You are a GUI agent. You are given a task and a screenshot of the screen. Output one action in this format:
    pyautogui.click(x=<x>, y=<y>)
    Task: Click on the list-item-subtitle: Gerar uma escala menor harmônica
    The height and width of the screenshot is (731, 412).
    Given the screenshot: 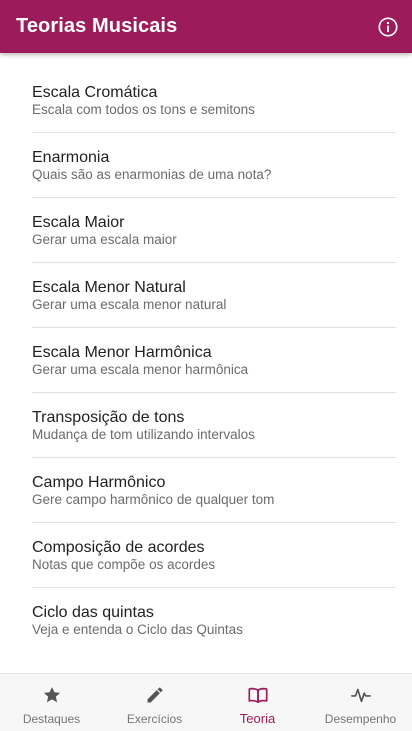 What is the action you would take?
    pyautogui.click(x=140, y=369)
    